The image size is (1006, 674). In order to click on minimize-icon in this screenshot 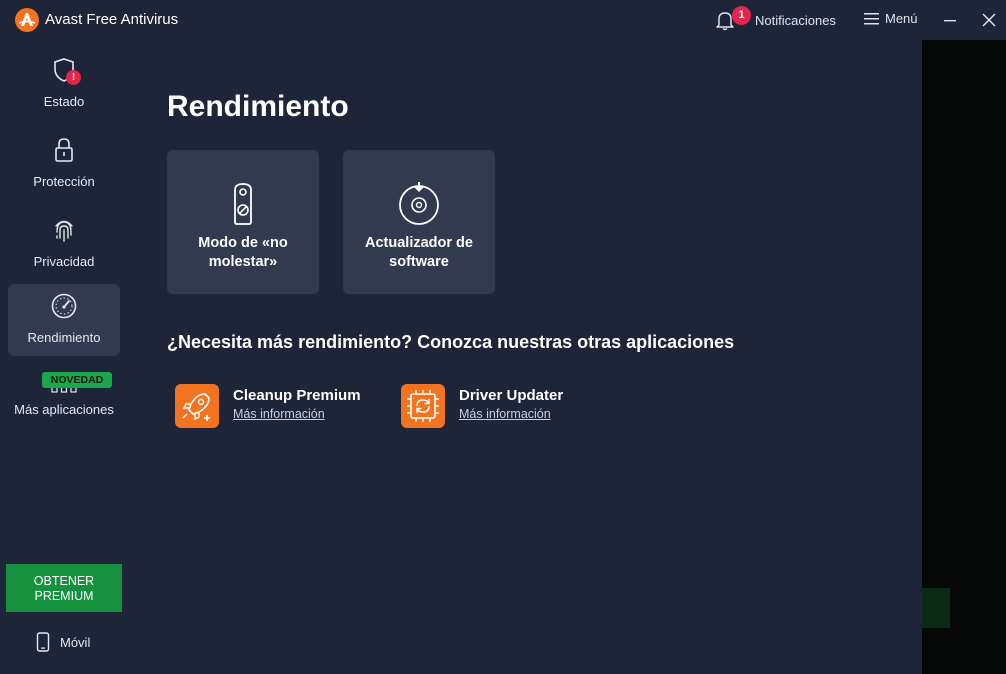, I will do `click(950, 21)`.